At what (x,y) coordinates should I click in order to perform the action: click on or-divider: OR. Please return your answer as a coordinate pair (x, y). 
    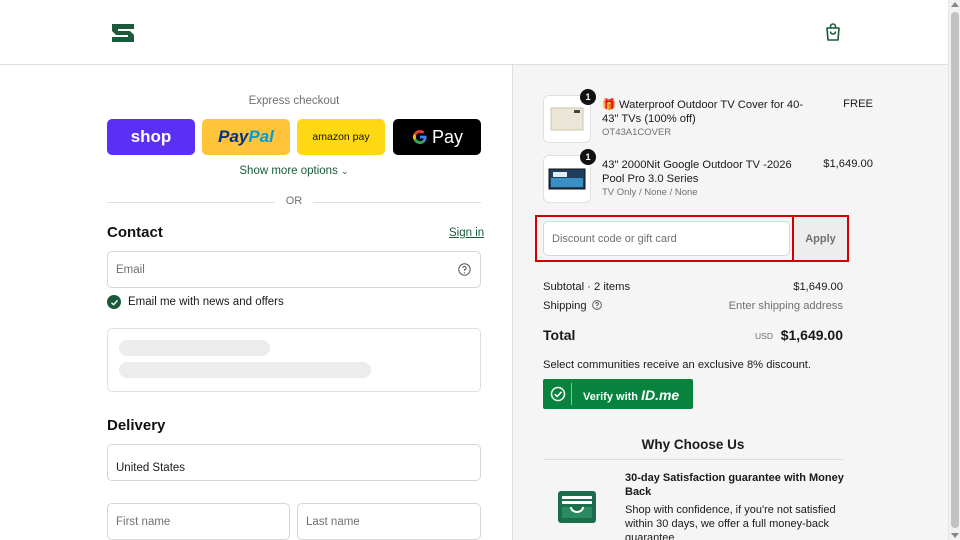
    Looking at the image, I should click on (294, 202).